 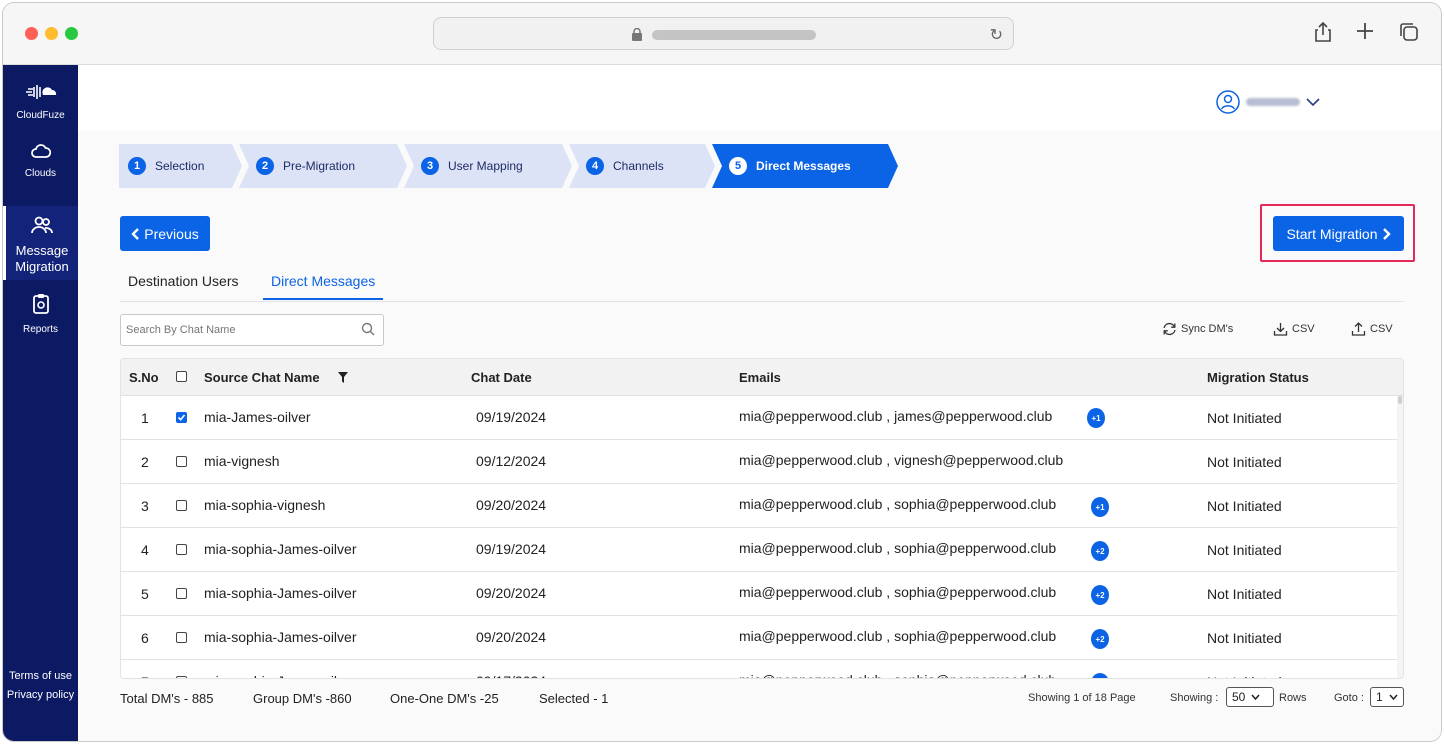 What do you see at coordinates (40, 161) in the screenshot?
I see `sidebar-item-clouds: Clouds` at bounding box center [40, 161].